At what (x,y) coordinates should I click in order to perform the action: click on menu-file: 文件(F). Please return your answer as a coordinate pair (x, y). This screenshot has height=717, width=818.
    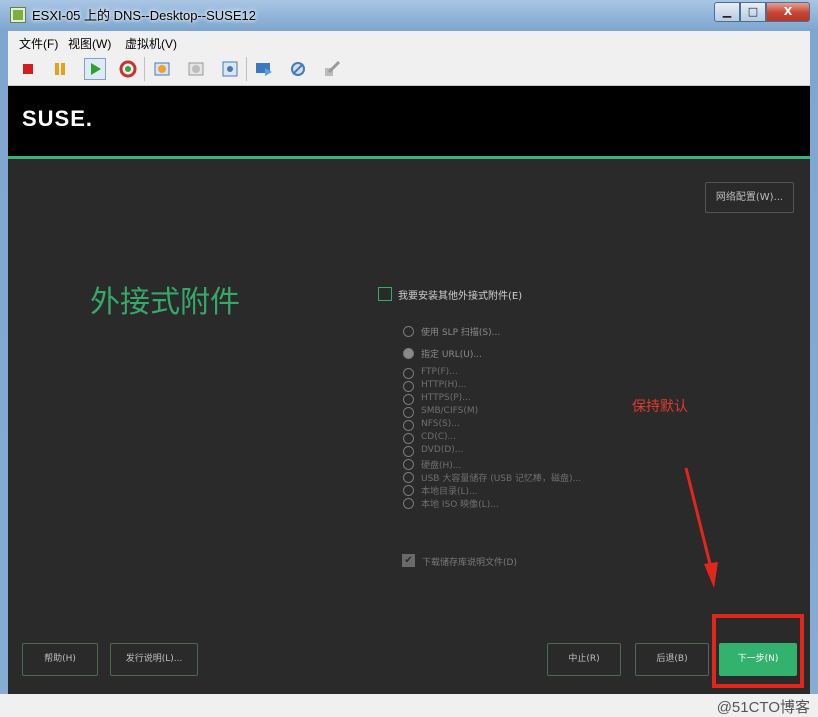
    Looking at the image, I should click on (38, 43).